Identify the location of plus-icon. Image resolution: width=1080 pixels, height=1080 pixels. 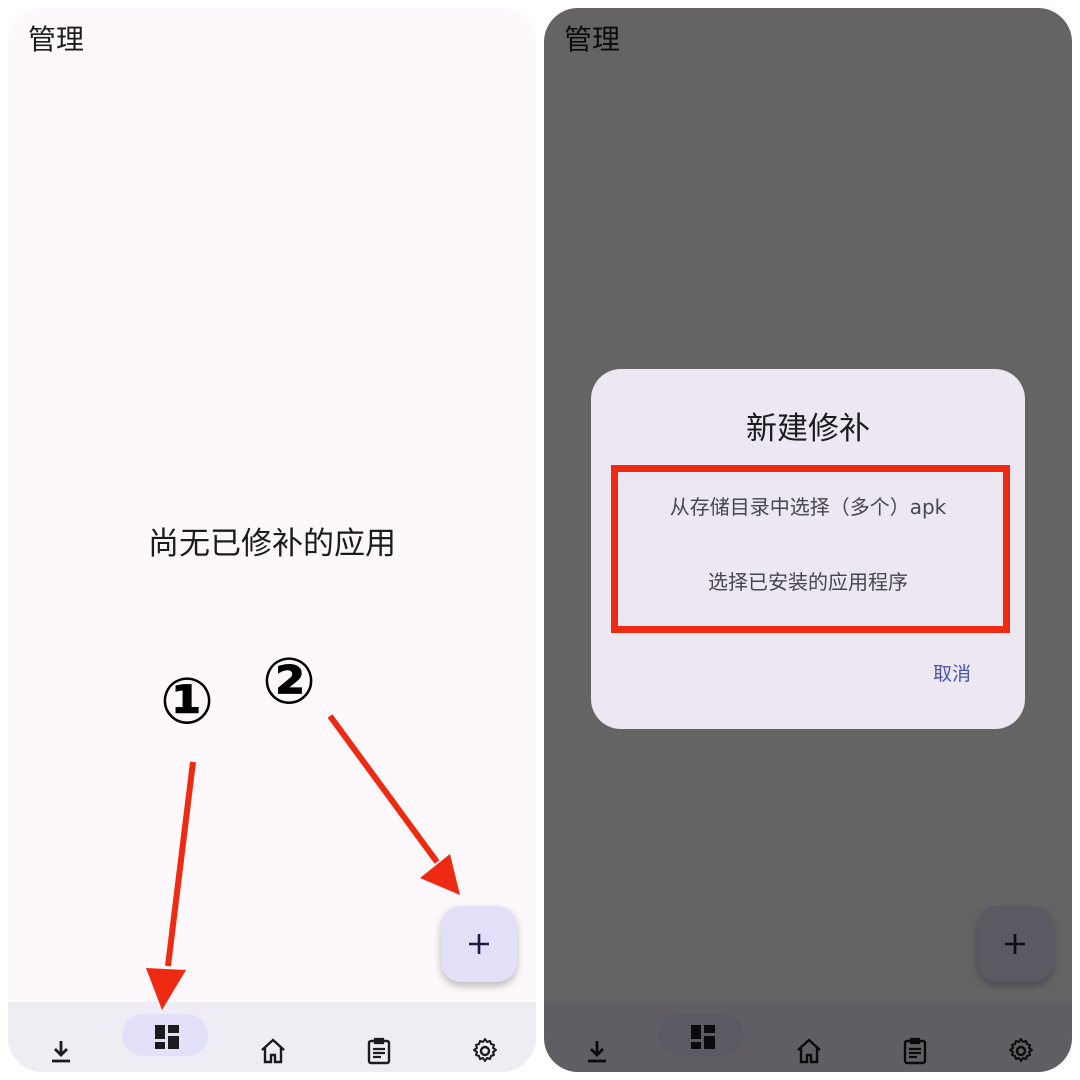
(479, 944).